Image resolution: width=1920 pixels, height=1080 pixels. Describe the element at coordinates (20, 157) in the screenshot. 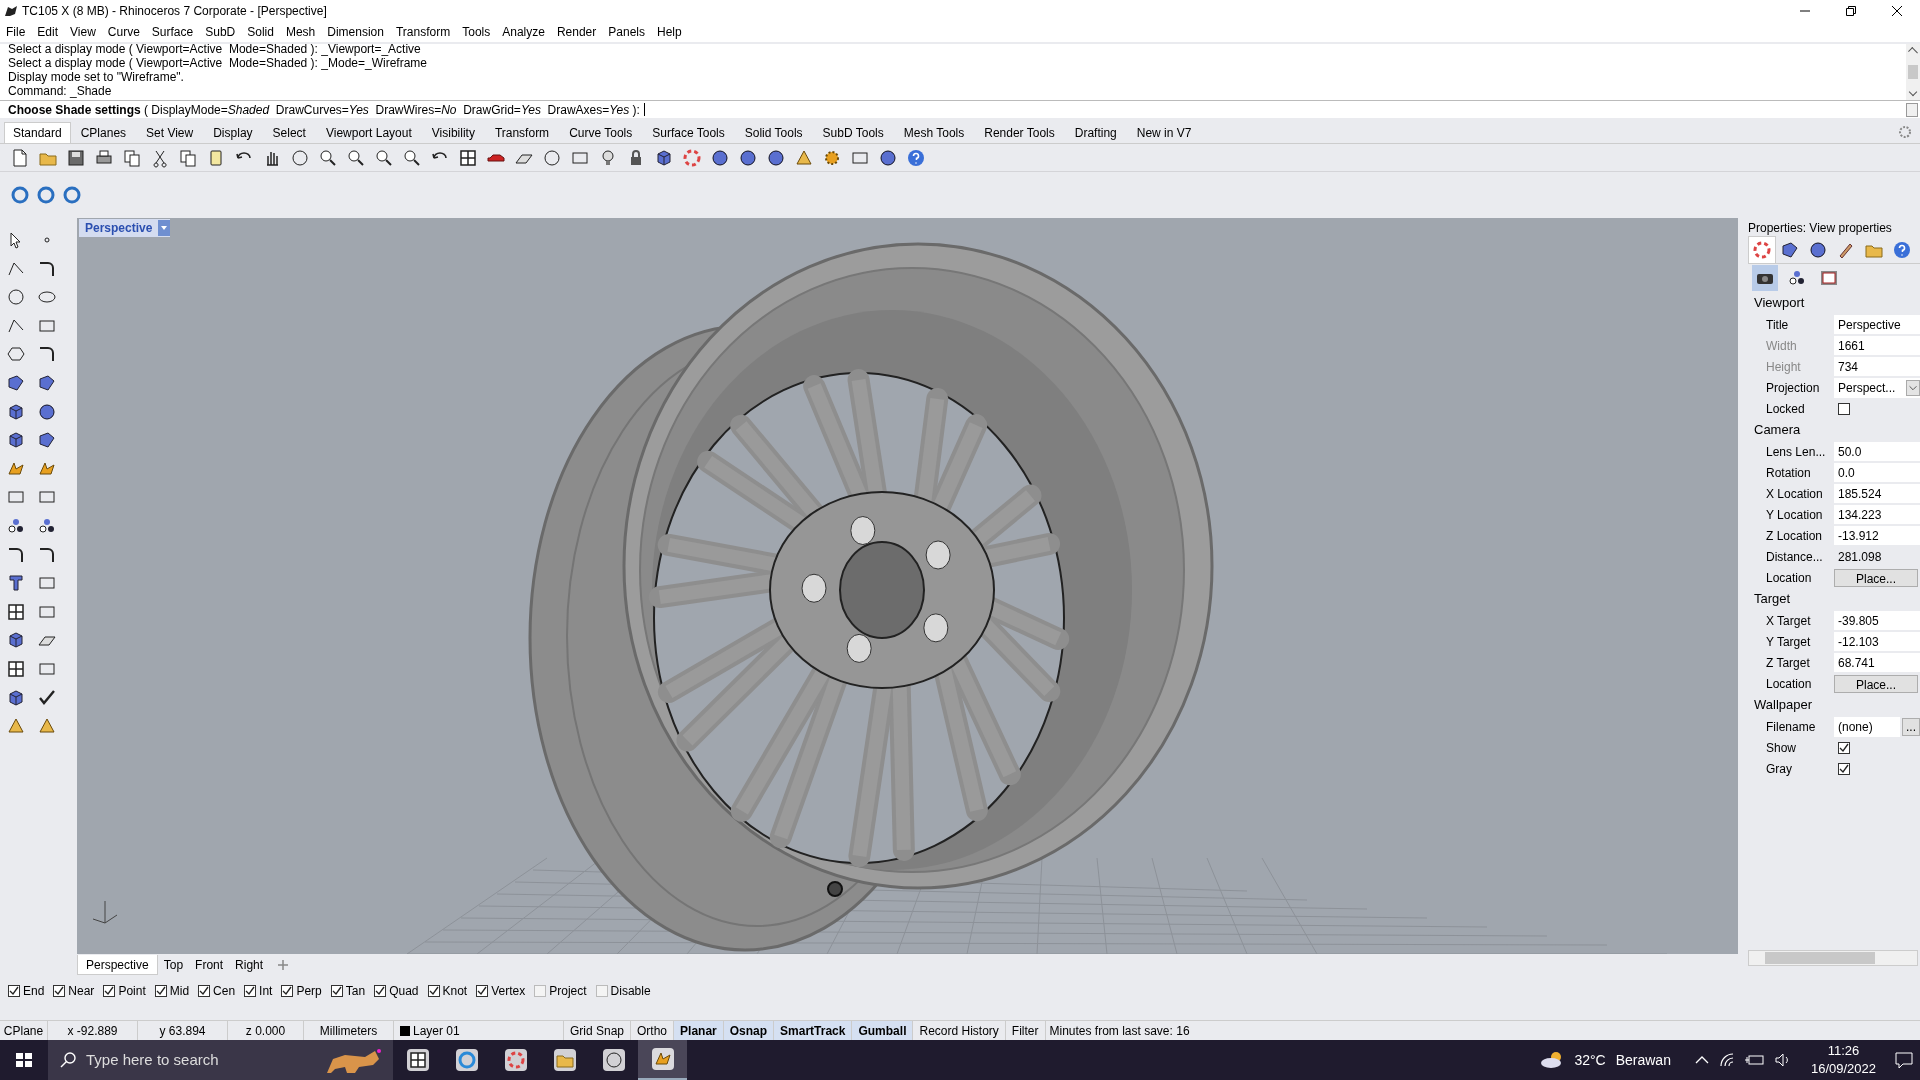

I see `new-document-icon` at that location.